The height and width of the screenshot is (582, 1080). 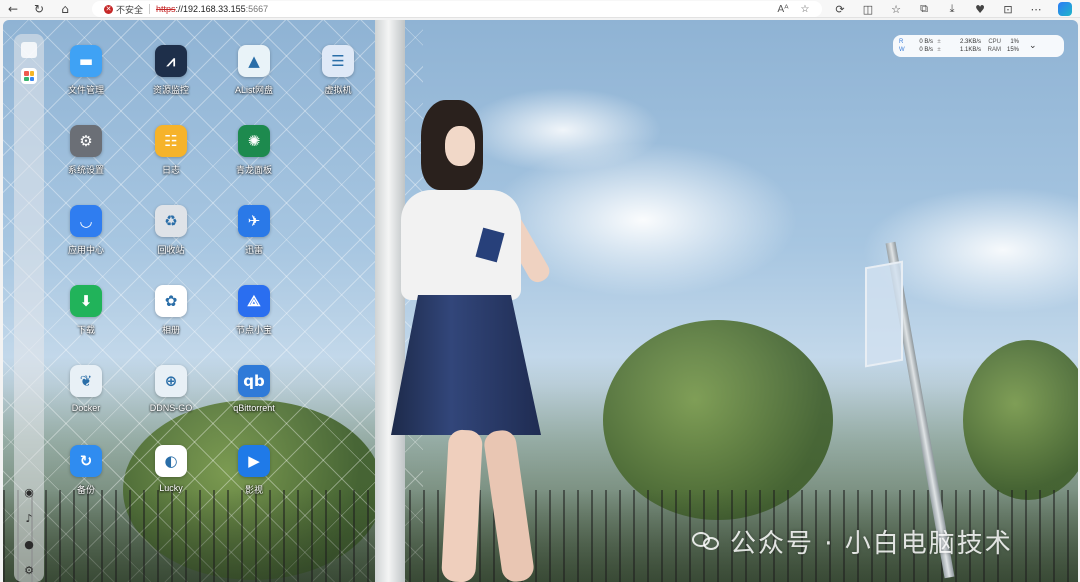 I want to click on app-label: 文件管理, so click(x=85, y=90).